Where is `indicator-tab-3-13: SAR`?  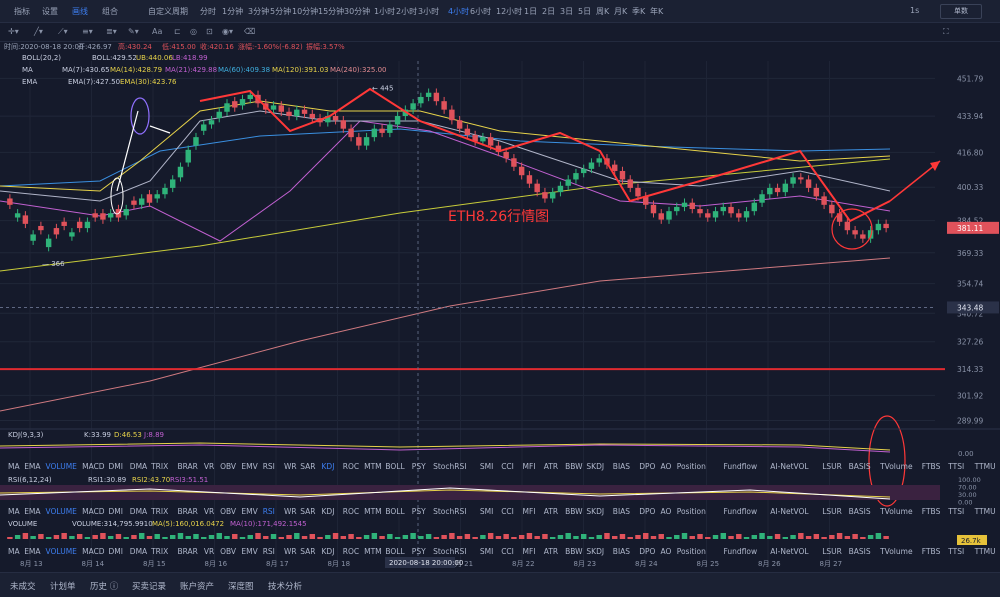 indicator-tab-3-13: SAR is located at coordinates (307, 551).